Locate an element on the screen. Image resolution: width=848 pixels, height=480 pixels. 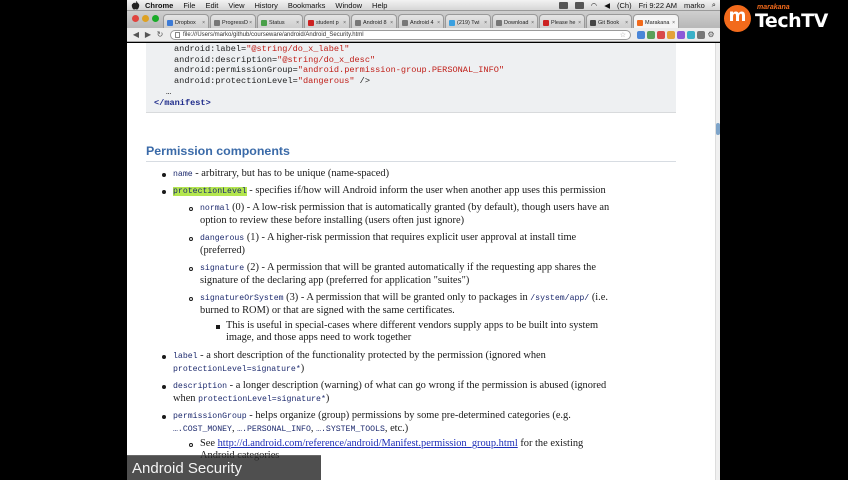
code-line: android:label="@string/do_x_label" is located at coordinates (415, 49).